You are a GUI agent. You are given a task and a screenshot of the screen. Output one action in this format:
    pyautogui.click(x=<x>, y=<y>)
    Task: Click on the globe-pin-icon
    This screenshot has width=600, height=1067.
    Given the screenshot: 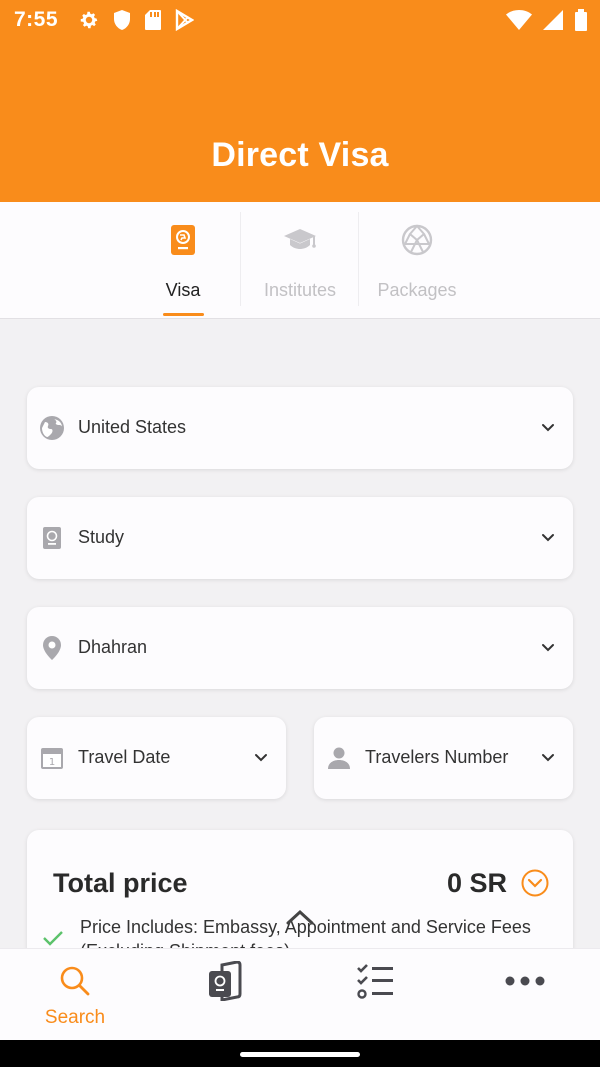 What is the action you would take?
    pyautogui.click(x=52, y=428)
    